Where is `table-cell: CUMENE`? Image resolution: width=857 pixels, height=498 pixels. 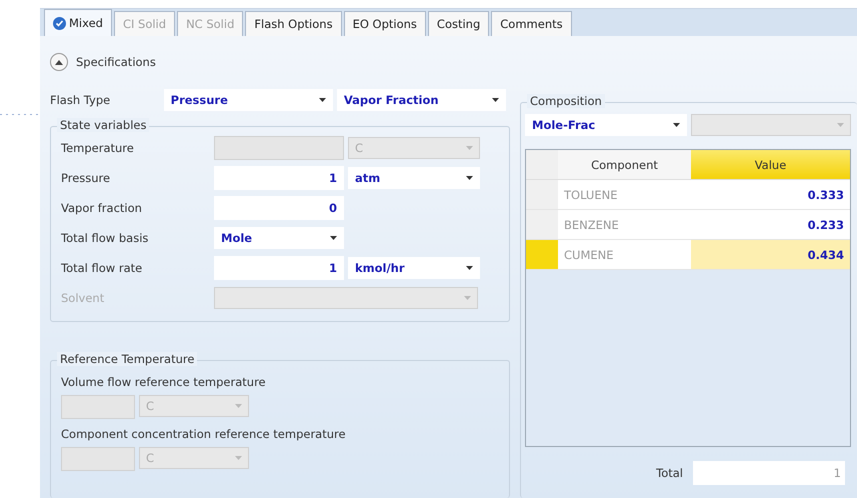 table-cell: CUMENE is located at coordinates (624, 255).